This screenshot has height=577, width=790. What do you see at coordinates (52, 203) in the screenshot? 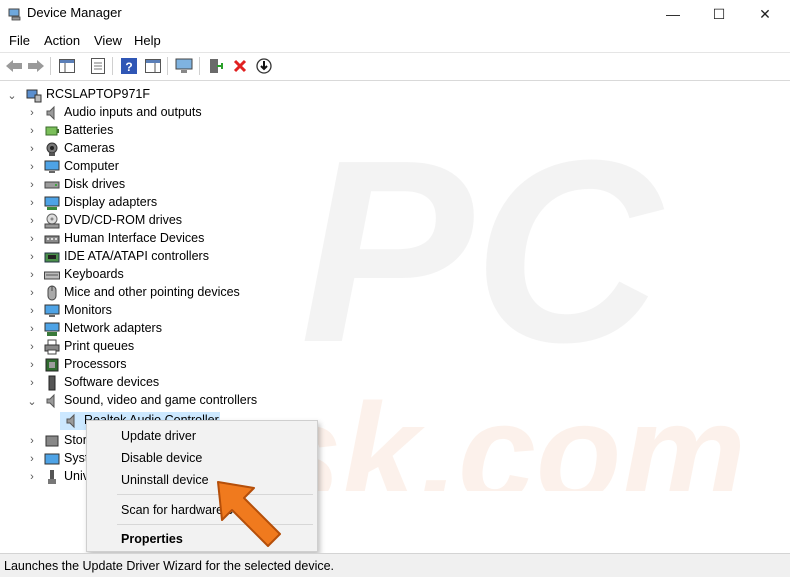
I see `display-adapter-icon` at bounding box center [52, 203].